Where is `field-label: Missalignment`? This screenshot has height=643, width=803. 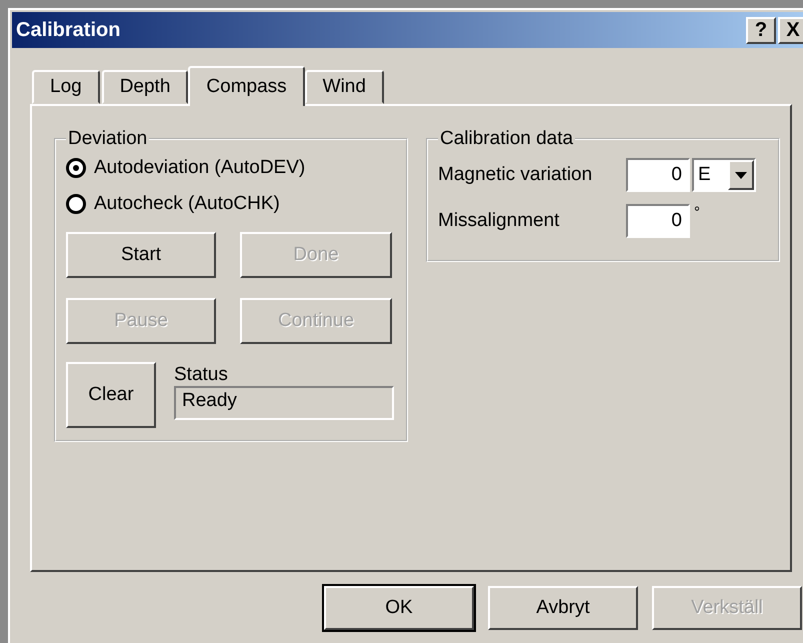
field-label: Missalignment is located at coordinates (499, 221).